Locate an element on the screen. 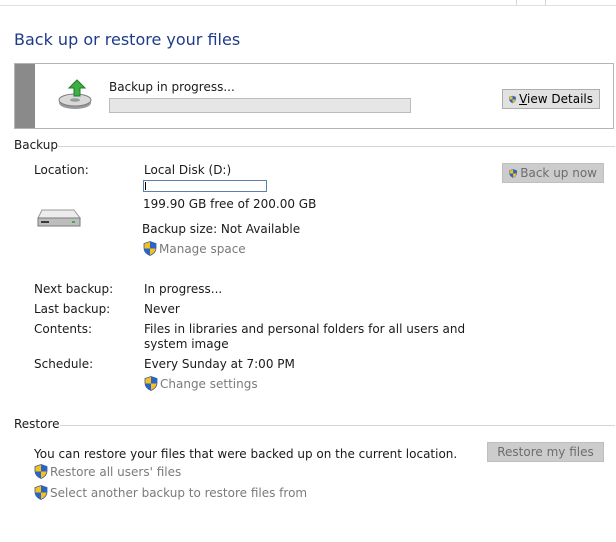 The height and width of the screenshot is (542, 616). back-up-now-button: Back up now is located at coordinates (553, 173).